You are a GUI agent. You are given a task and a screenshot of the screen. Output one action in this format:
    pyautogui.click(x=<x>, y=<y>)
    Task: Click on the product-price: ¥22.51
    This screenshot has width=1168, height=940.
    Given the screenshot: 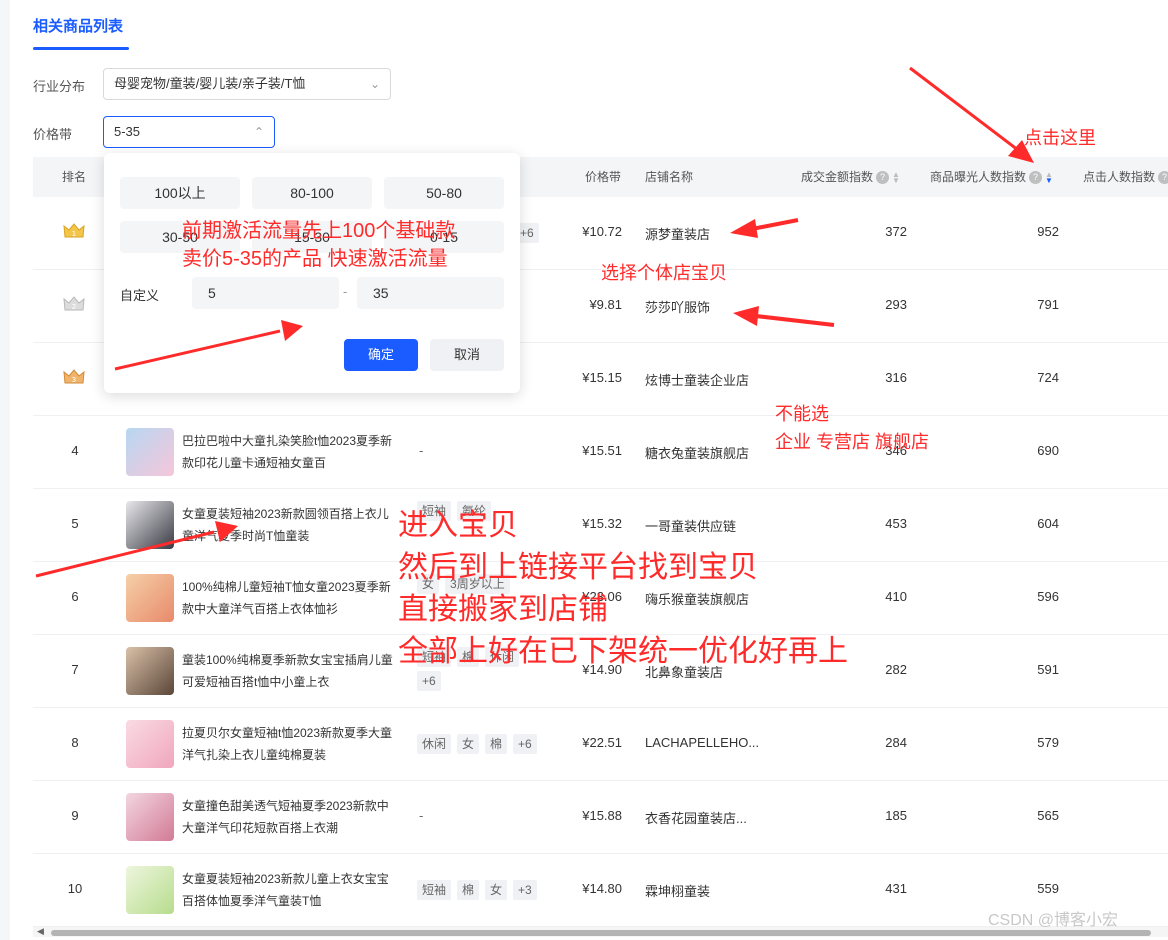 What is the action you would take?
    pyautogui.click(x=602, y=742)
    